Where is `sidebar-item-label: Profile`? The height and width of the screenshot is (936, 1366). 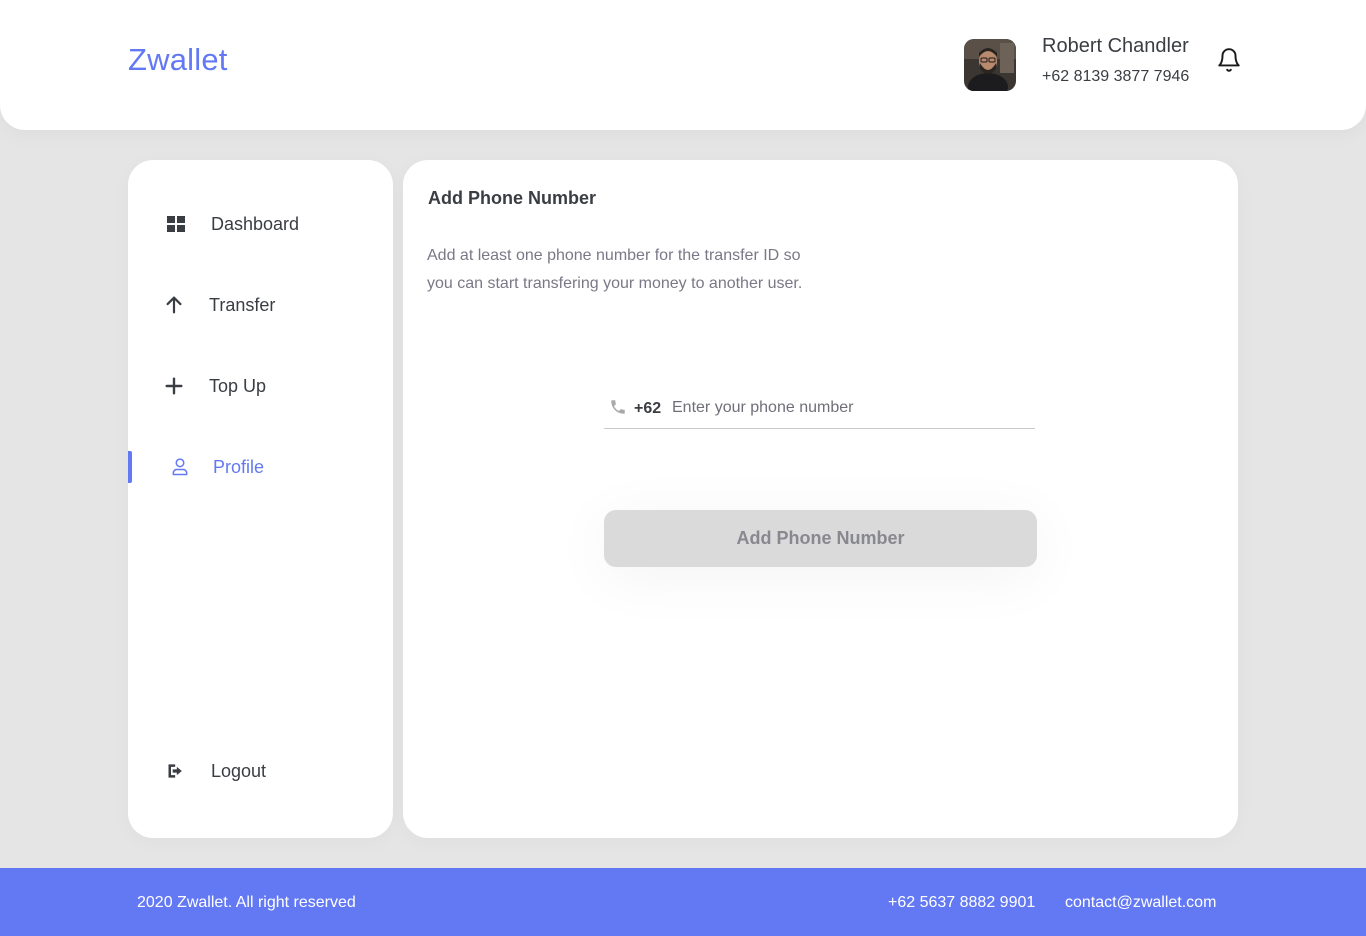
sidebar-item-label: Profile is located at coordinates (239, 466).